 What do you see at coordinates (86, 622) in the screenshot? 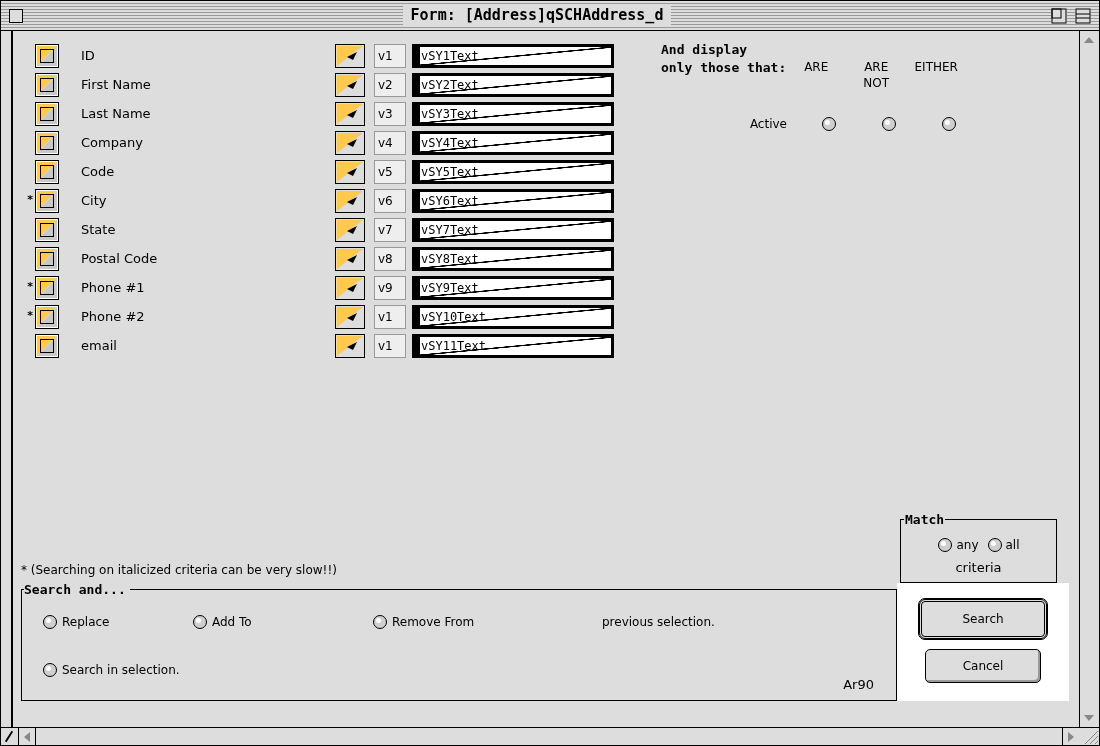
I see `option-label: Replace` at bounding box center [86, 622].